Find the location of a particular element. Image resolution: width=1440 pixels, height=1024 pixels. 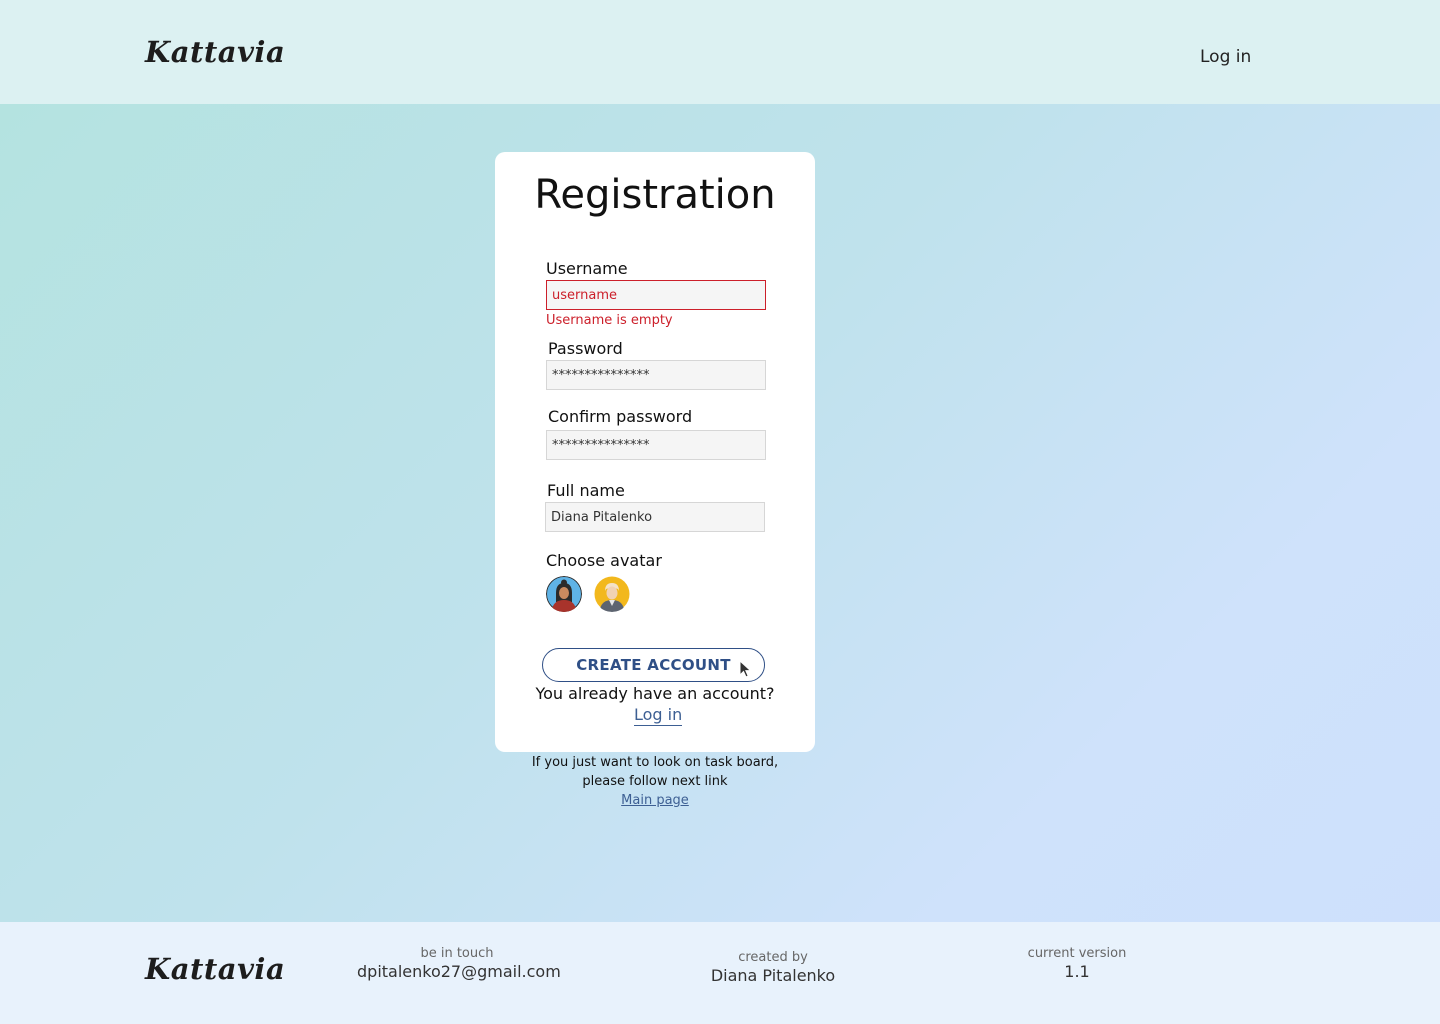

logo: Kattavia is located at coordinates (215, 52).